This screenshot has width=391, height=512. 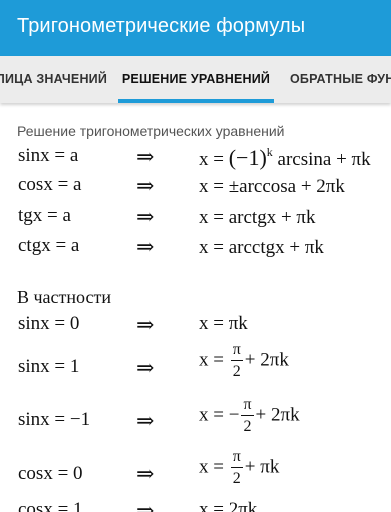 What do you see at coordinates (228, 505) in the screenshot?
I see `solution-cos-1: x = 2πk` at bounding box center [228, 505].